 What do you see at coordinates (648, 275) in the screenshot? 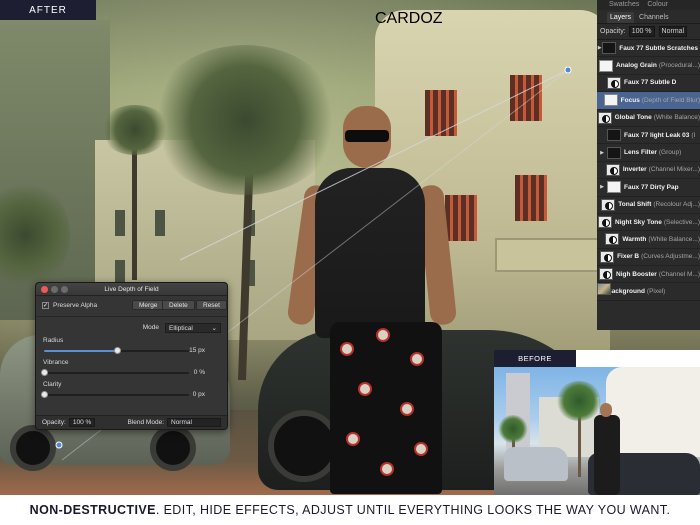
I see `layer-row: Nigh Booster (Channel M...)` at bounding box center [648, 275].